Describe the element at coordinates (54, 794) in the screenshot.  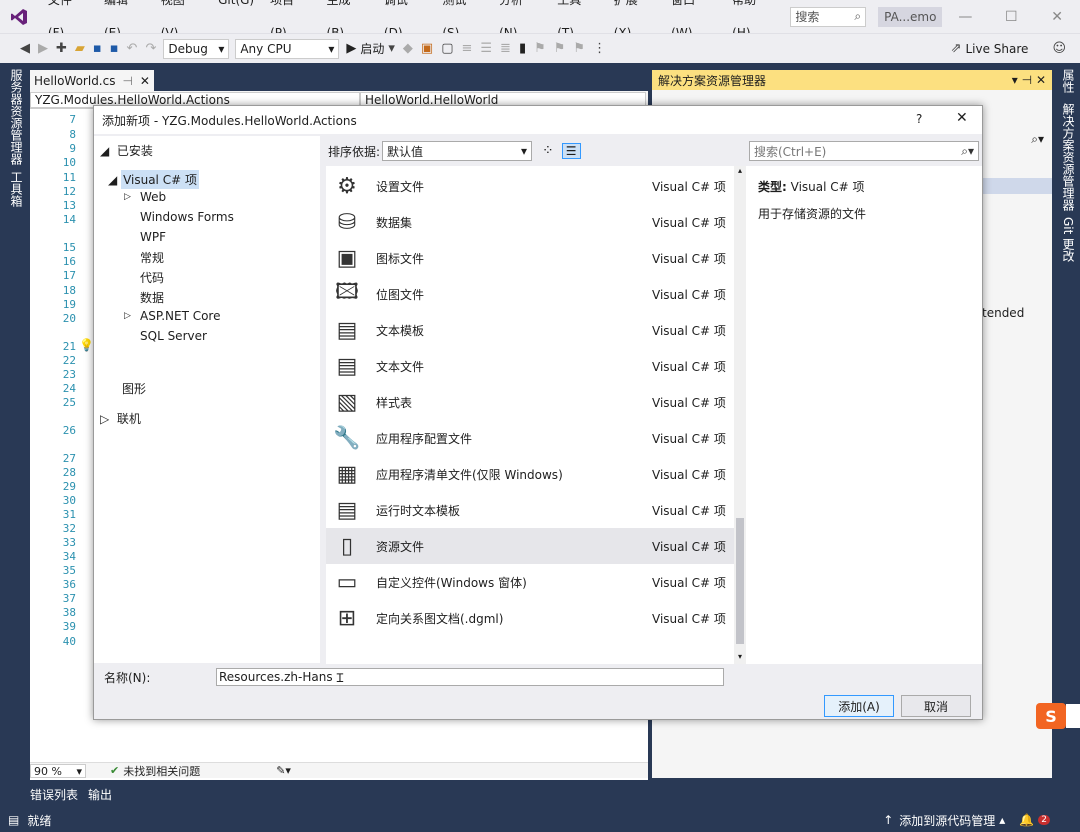
I see `tab-error-list: 错误列表` at that location.